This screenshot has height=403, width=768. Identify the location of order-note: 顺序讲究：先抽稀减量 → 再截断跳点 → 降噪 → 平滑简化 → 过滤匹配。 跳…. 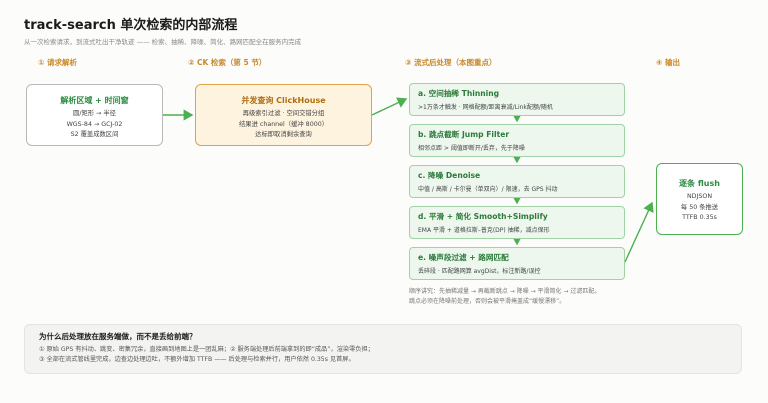
(504, 297).